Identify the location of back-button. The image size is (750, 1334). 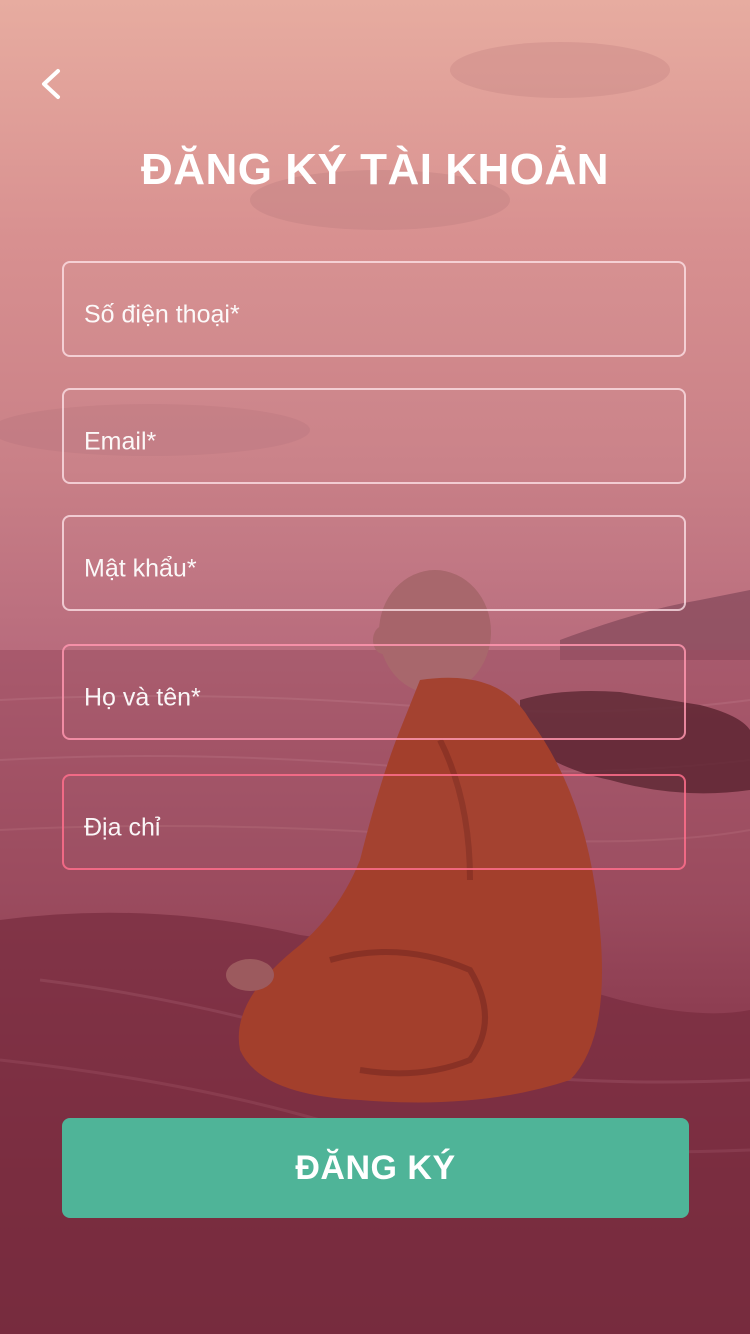
(52, 84).